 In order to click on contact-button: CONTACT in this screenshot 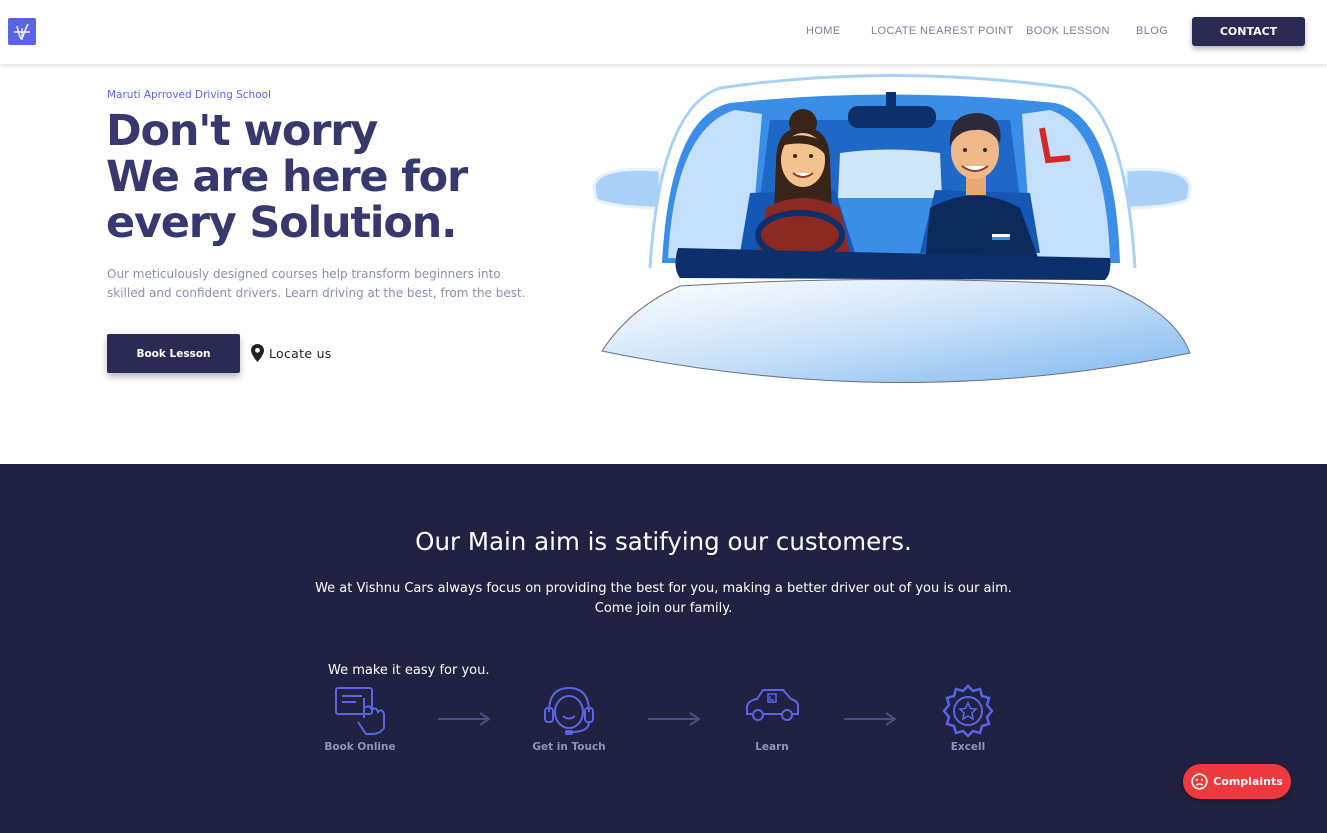, I will do `click(1248, 31)`.